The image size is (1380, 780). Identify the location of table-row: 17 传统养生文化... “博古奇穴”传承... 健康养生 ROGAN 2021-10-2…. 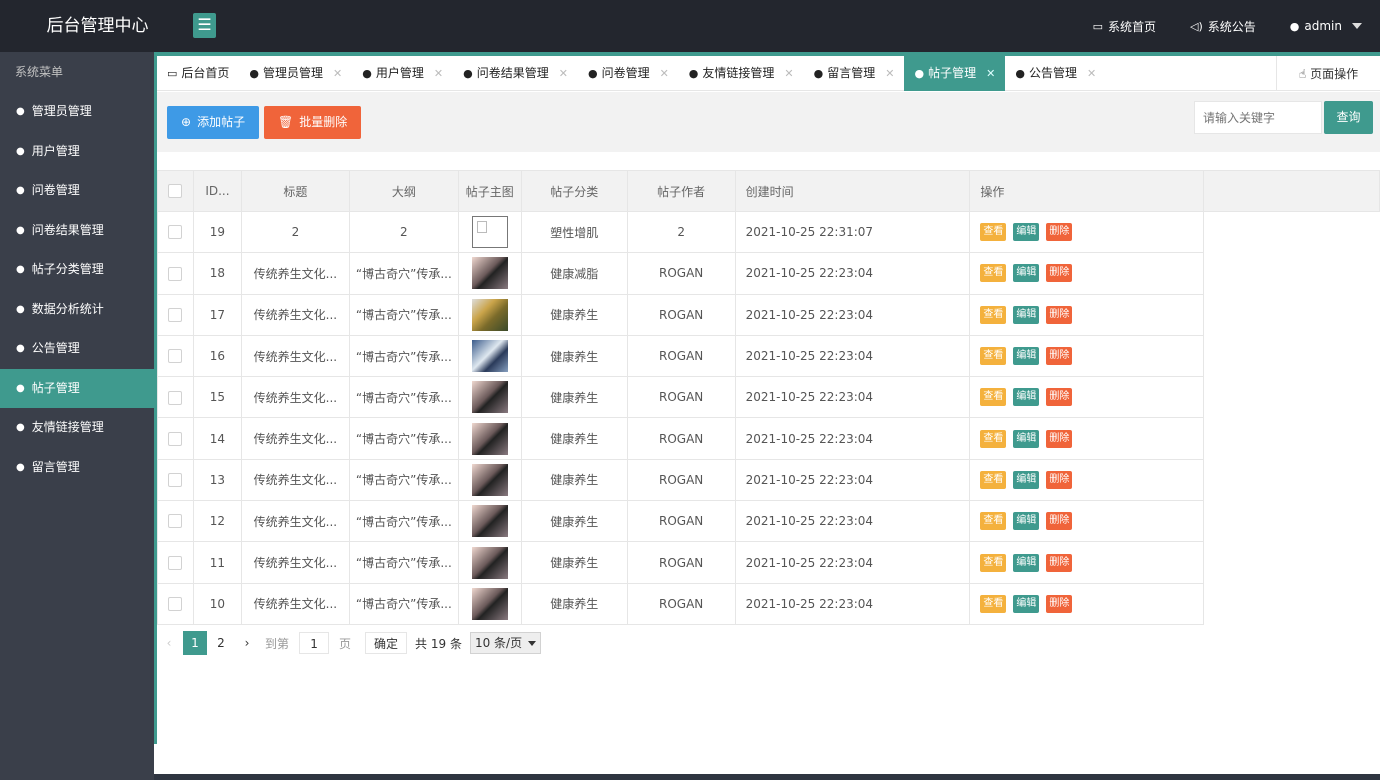
(768, 314).